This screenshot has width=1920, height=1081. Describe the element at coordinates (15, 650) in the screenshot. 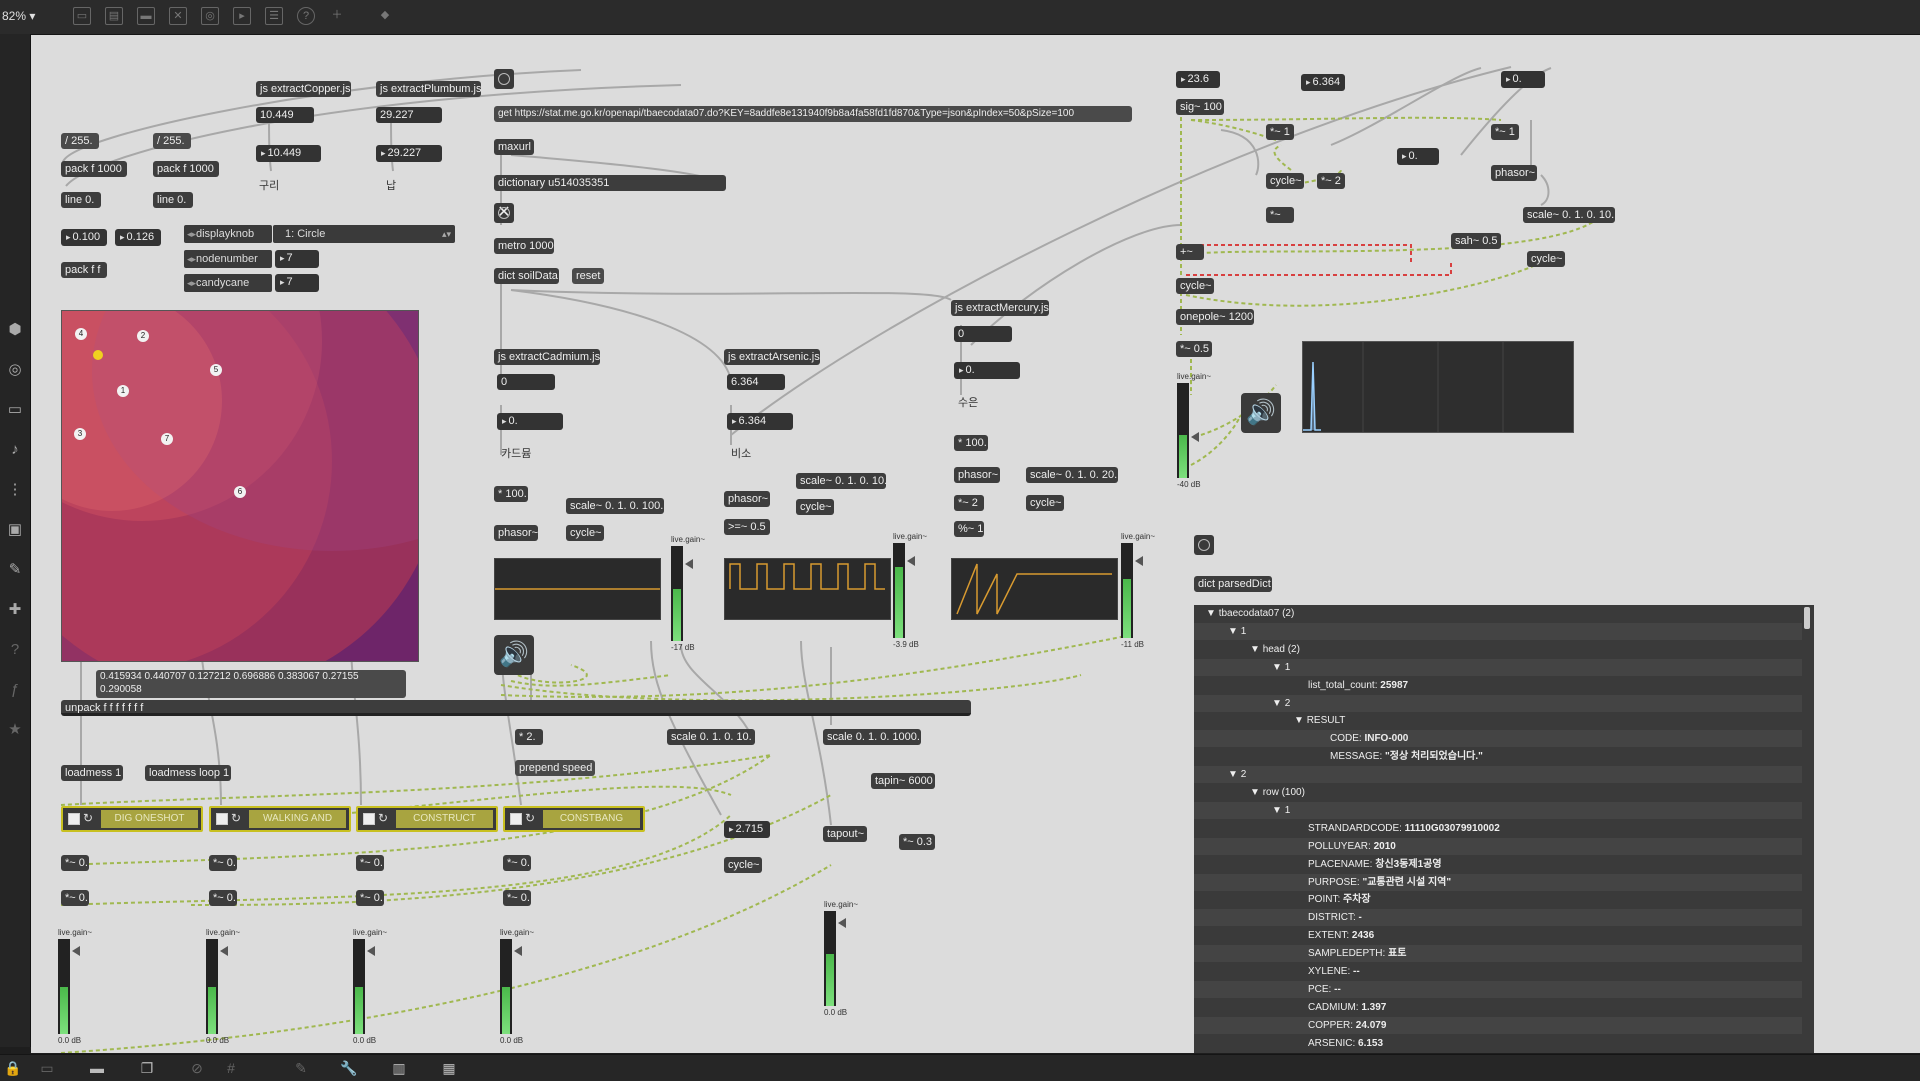

I see `help-icon: ?` at that location.